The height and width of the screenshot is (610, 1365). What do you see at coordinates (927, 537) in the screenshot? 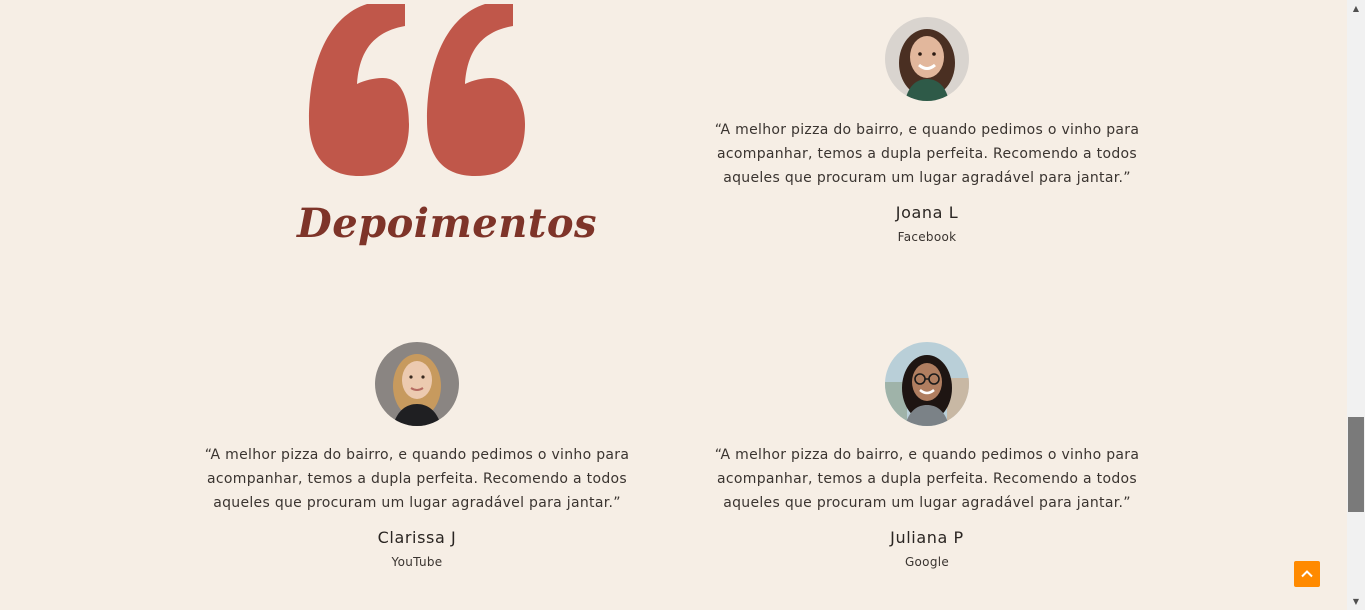
I see `testimonial-author: Juliana P` at bounding box center [927, 537].